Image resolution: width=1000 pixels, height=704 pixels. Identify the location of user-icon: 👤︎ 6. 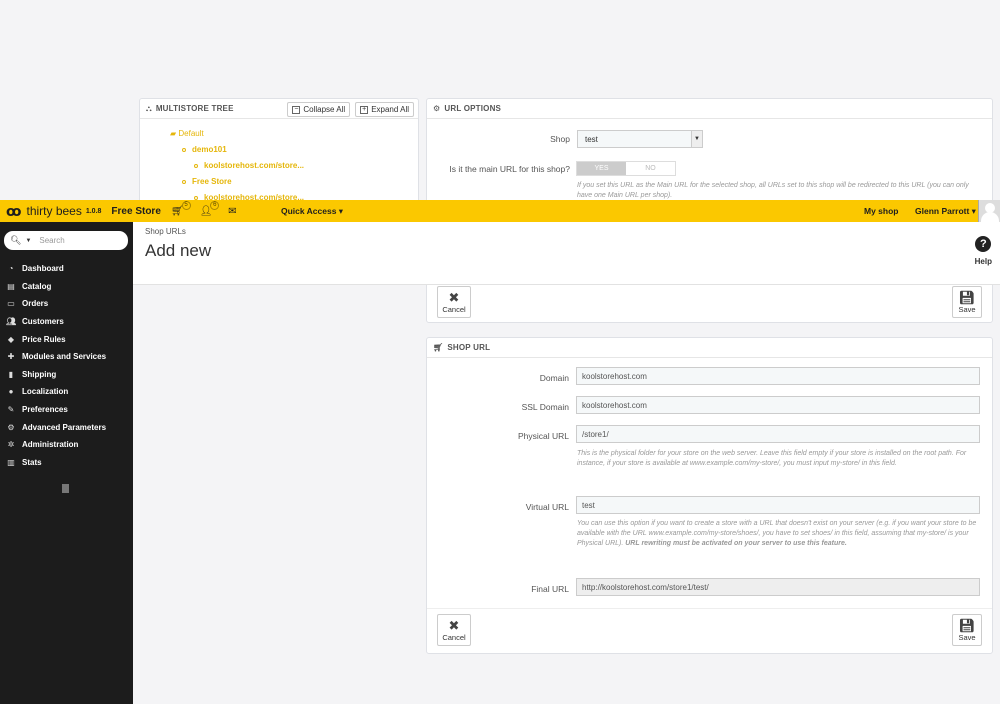
(210, 208).